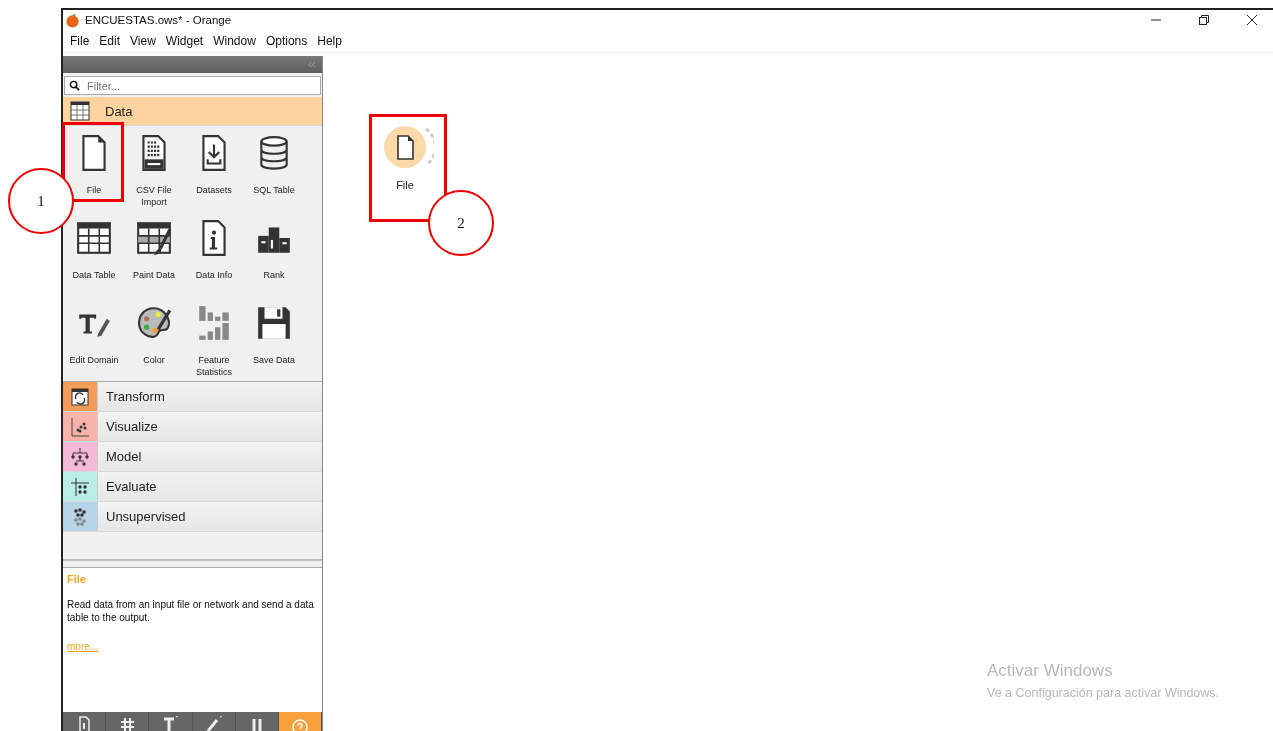 Image resolution: width=1273 pixels, height=731 pixels. What do you see at coordinates (192, 517) in the screenshot?
I see `category-header: Unsupervised` at bounding box center [192, 517].